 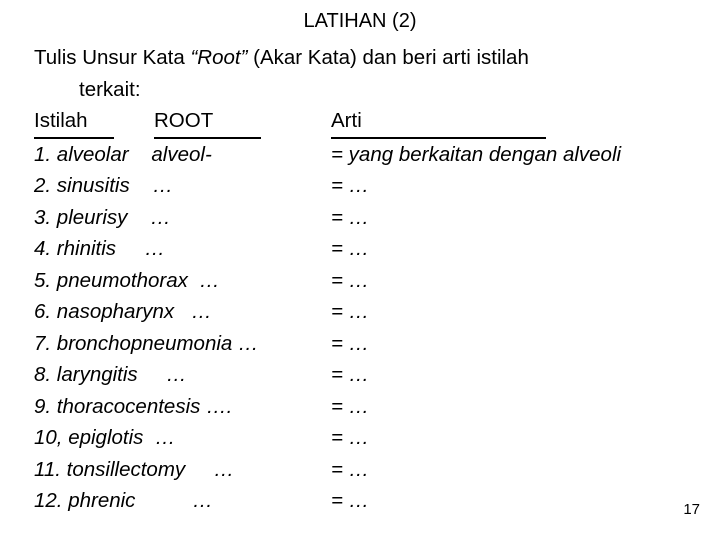 I want to click on header-istilah: Istilah, so click(x=74, y=122).